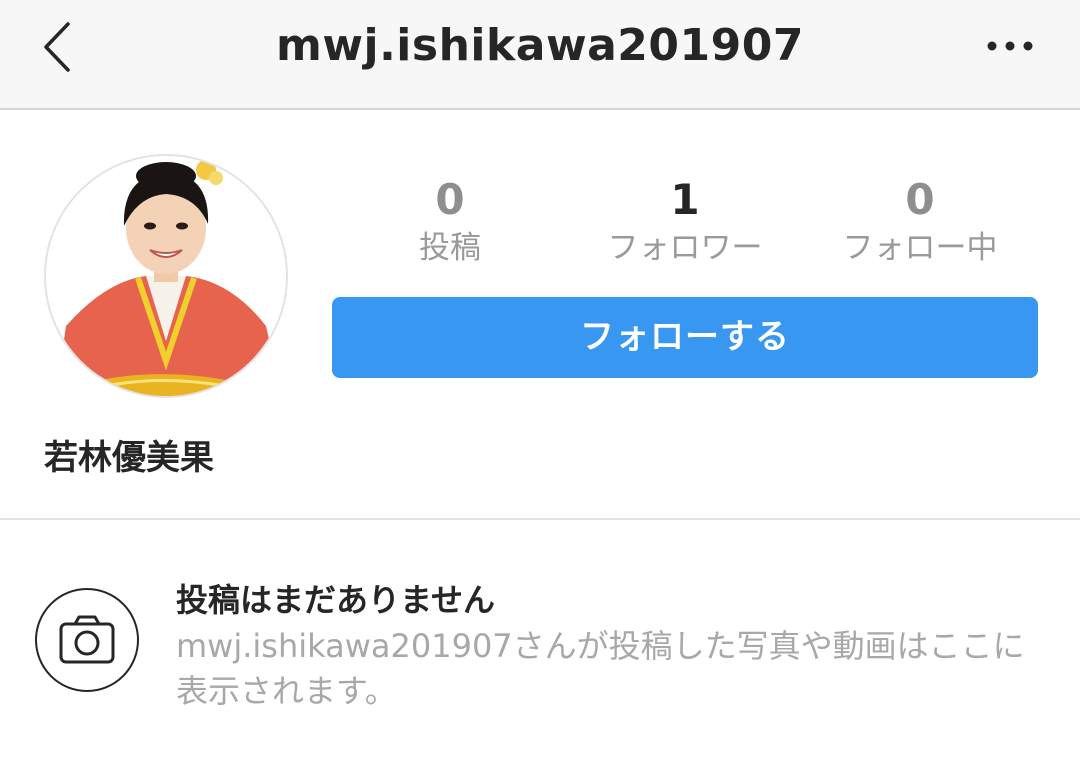 This screenshot has height=765, width=1080. I want to click on camera-icon-circle, so click(87, 640).